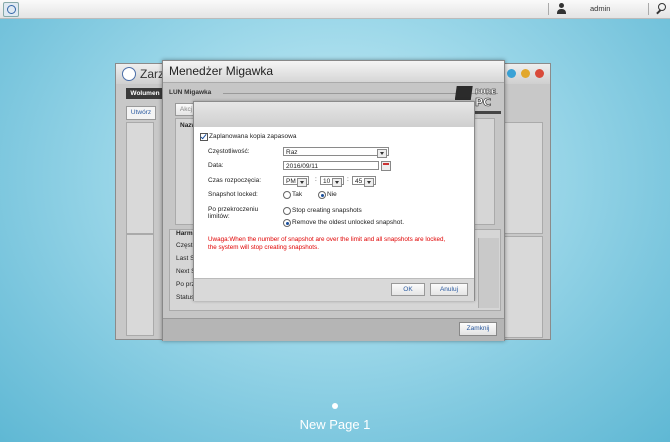 This screenshot has height=442, width=670. What do you see at coordinates (336, 152) in the screenshot?
I see `frequency-select: Raz` at bounding box center [336, 152].